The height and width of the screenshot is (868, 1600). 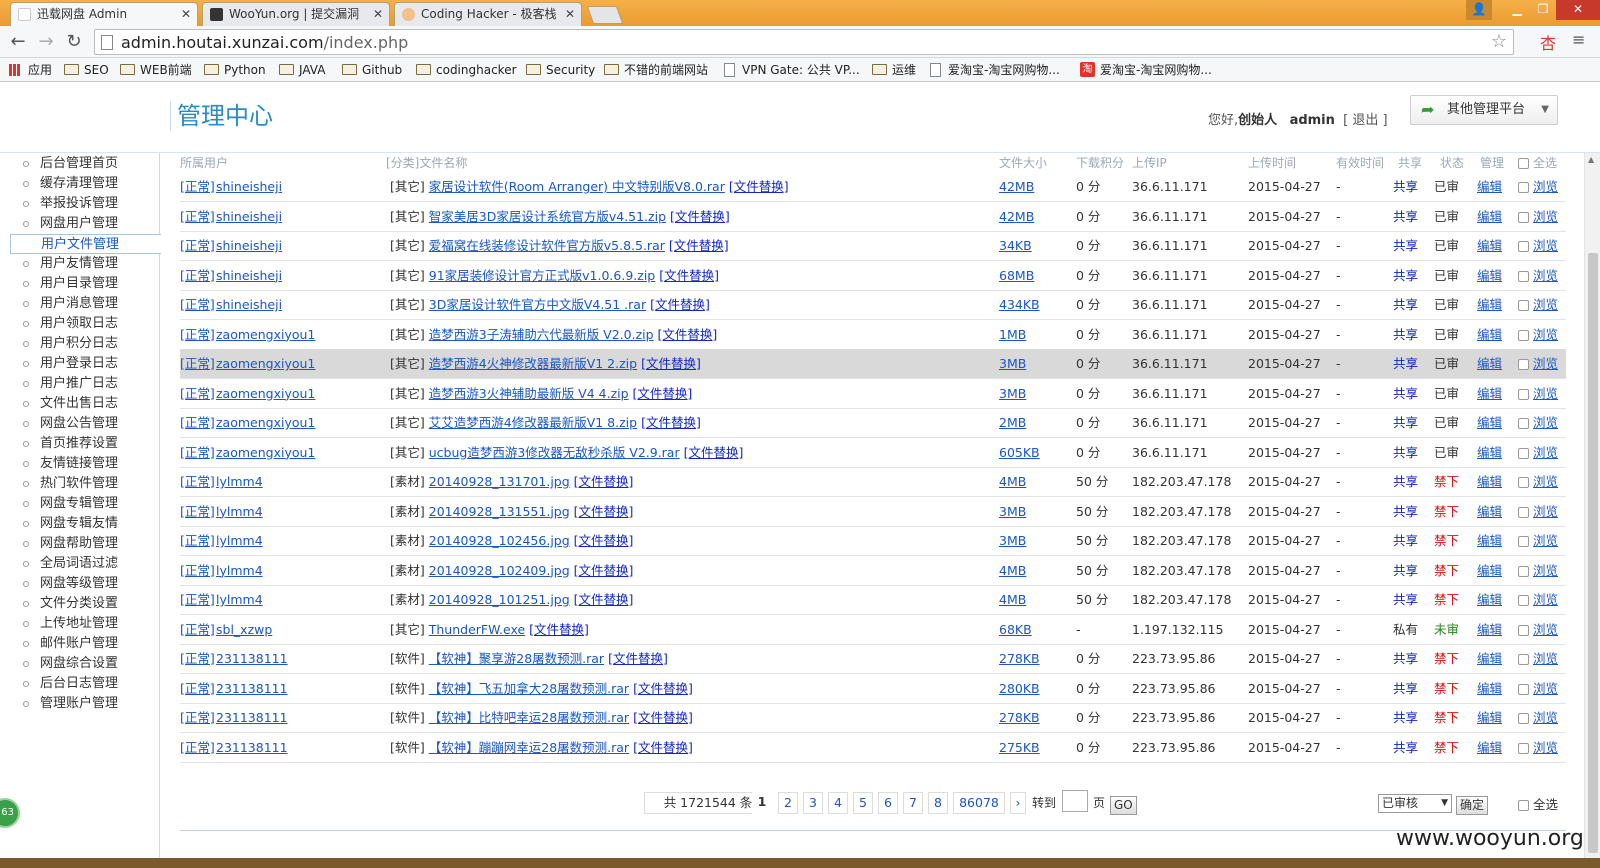 What do you see at coordinates (1548, 42) in the screenshot?
I see `extension-icon: 杏` at bounding box center [1548, 42].